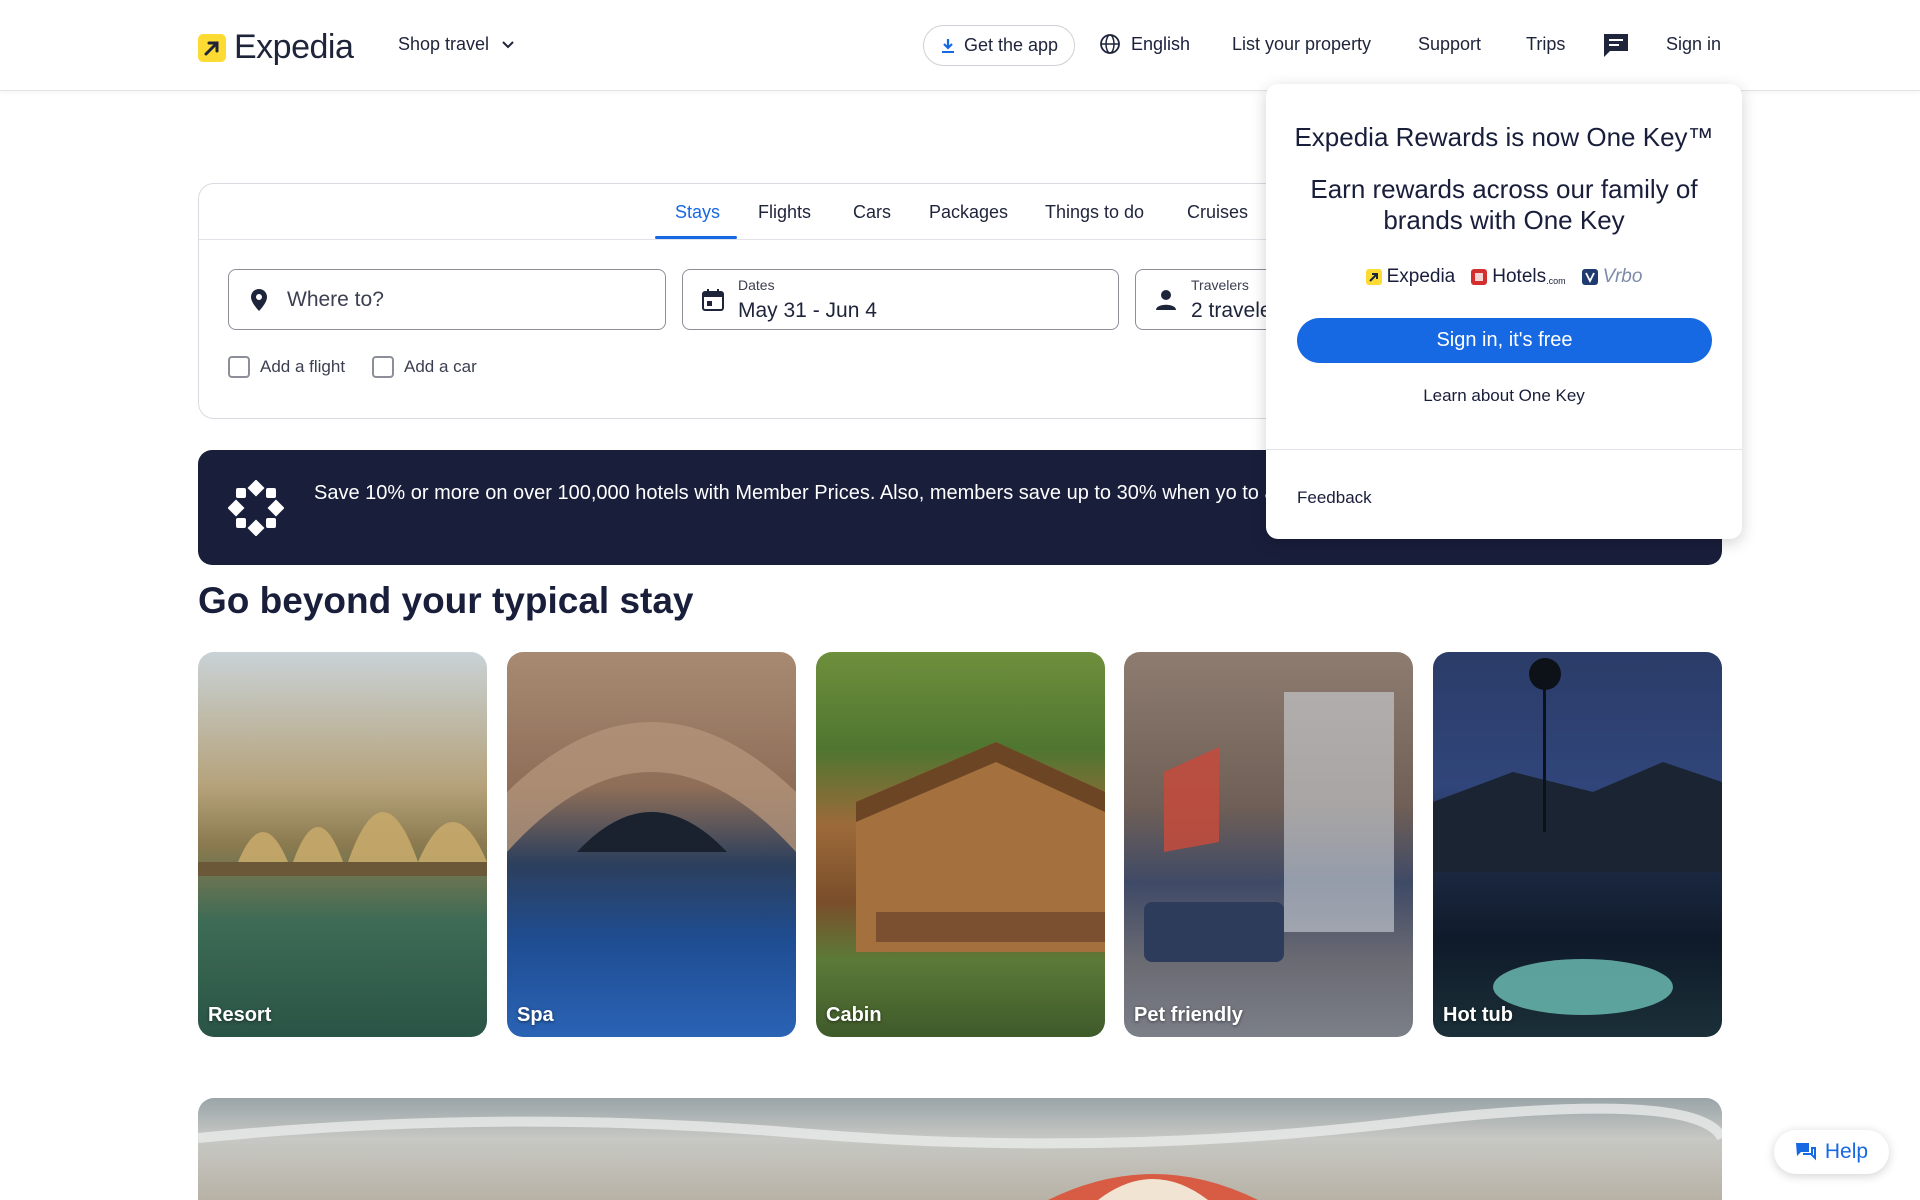 The width and height of the screenshot is (1920, 1200). Describe the element at coordinates (1421, 276) in the screenshot. I see `expedia-brand-label: Expedia` at that location.